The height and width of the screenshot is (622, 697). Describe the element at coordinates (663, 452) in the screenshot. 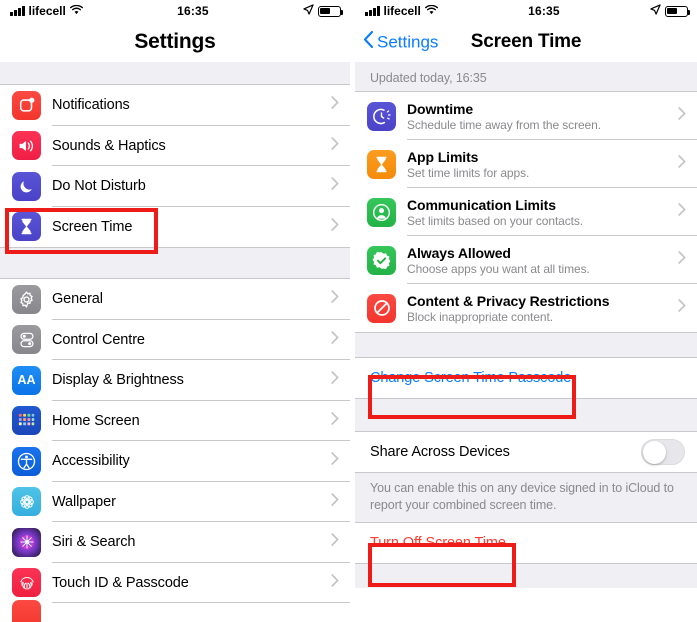

I see `share-across-devices-toggle` at that location.